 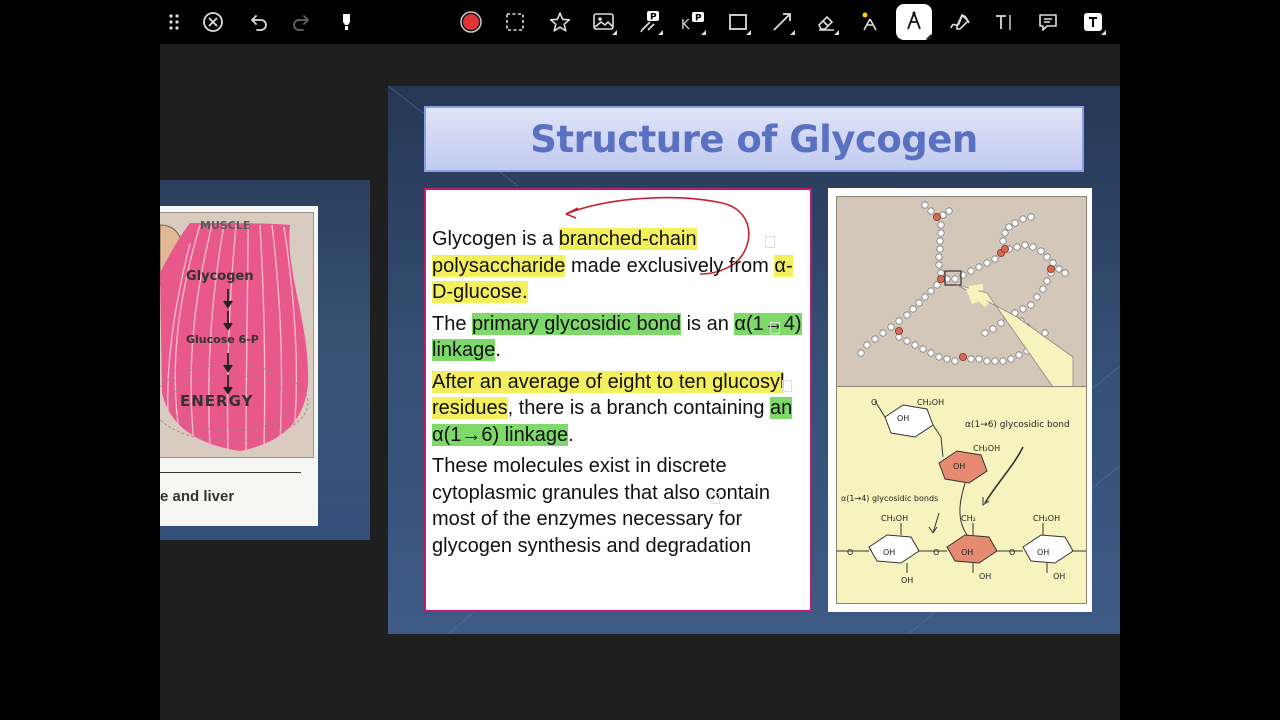 What do you see at coordinates (638, 408) in the screenshot?
I see `p3-text-1: , there is a branch containing` at bounding box center [638, 408].